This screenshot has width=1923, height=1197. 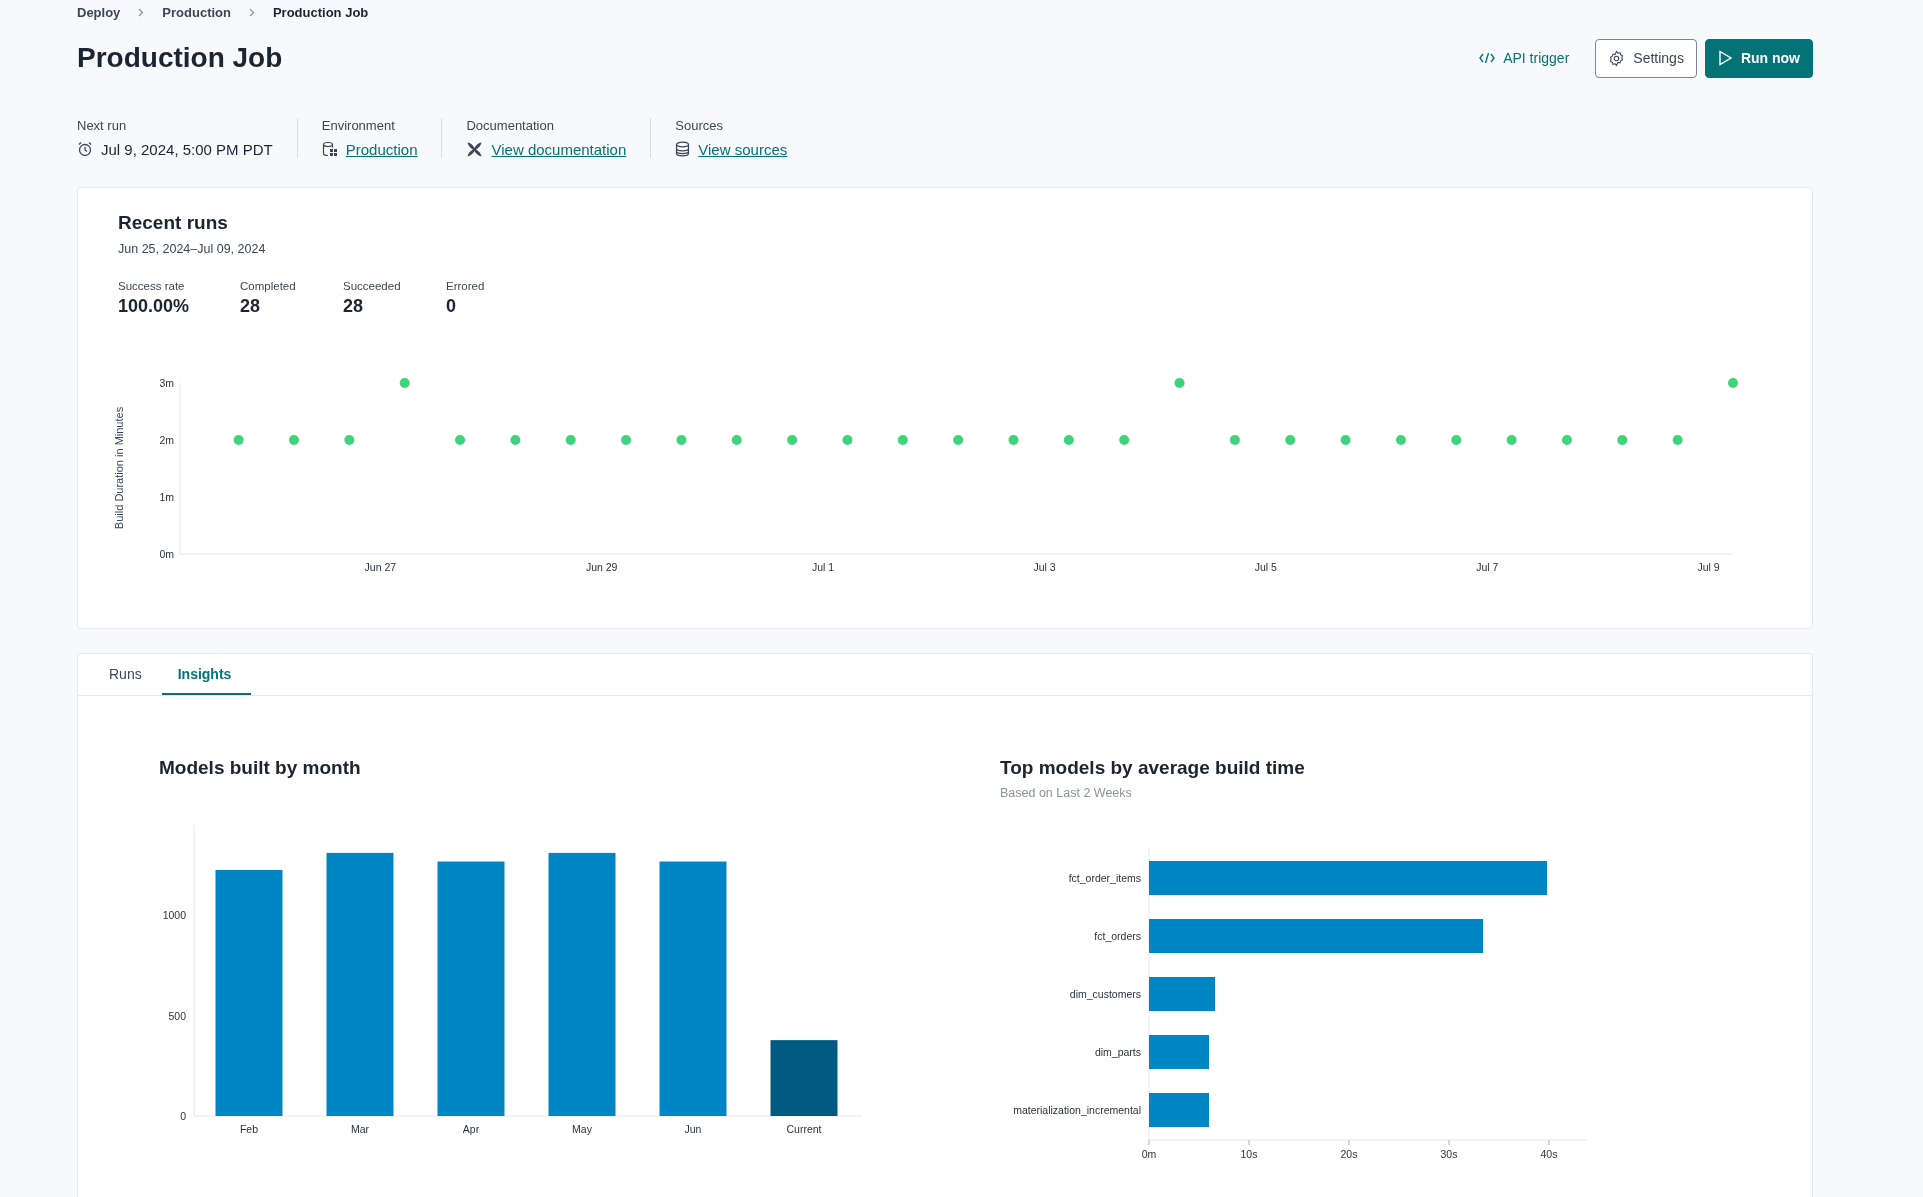 What do you see at coordinates (1758, 58) in the screenshot?
I see `run-now-button: Run now` at bounding box center [1758, 58].